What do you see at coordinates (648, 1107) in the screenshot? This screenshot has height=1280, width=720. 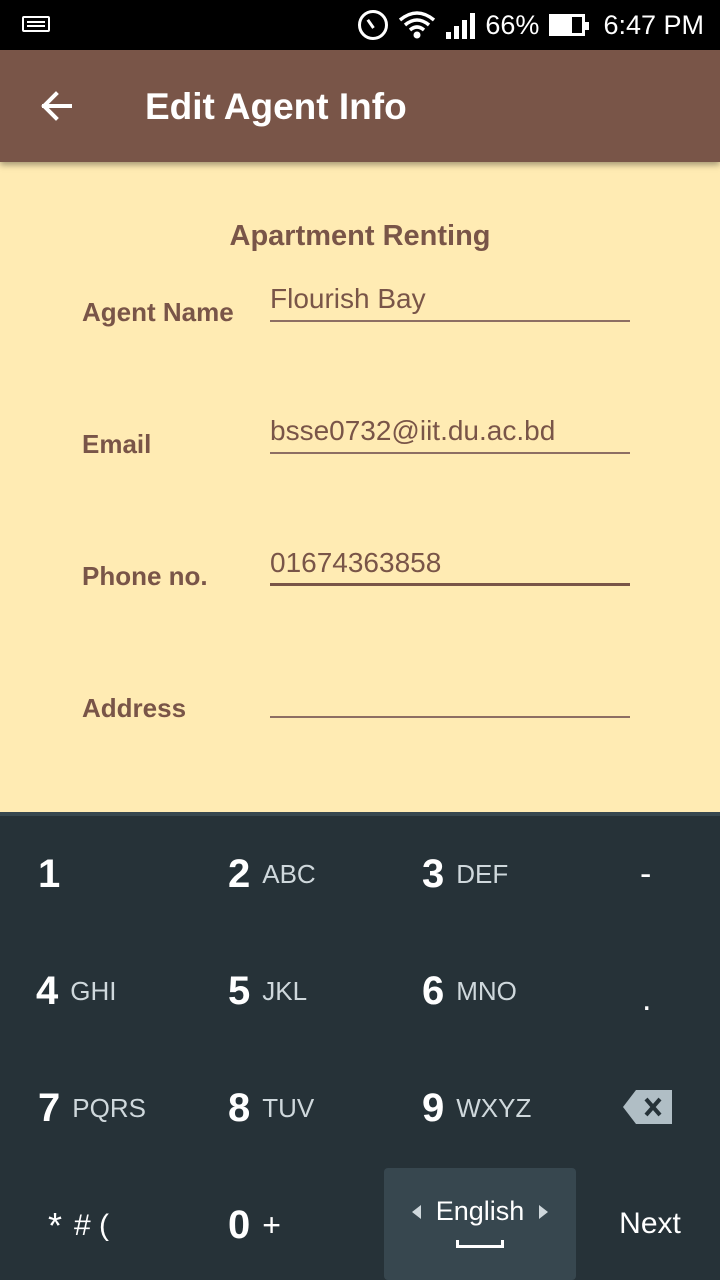 I see `backspace-icon` at bounding box center [648, 1107].